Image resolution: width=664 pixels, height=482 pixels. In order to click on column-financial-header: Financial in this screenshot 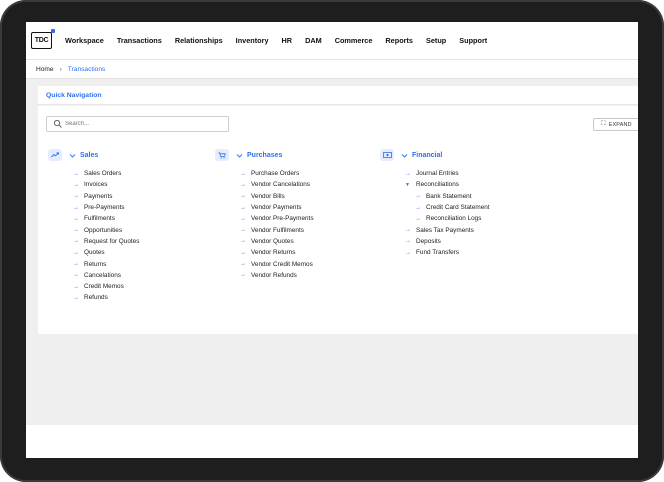, I will do `click(435, 155)`.